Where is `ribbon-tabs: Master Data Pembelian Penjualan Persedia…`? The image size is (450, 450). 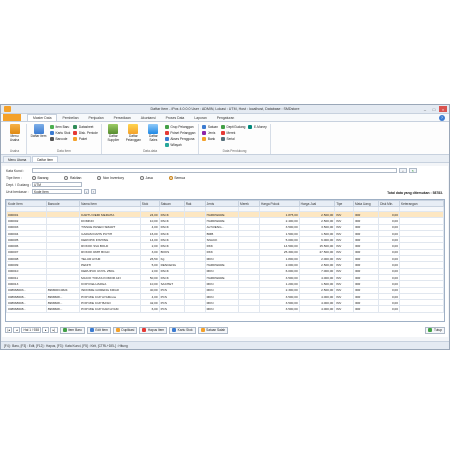 ribbon-tabs: Master Data Pembelian Penjualan Persedia… is located at coordinates (225, 118).